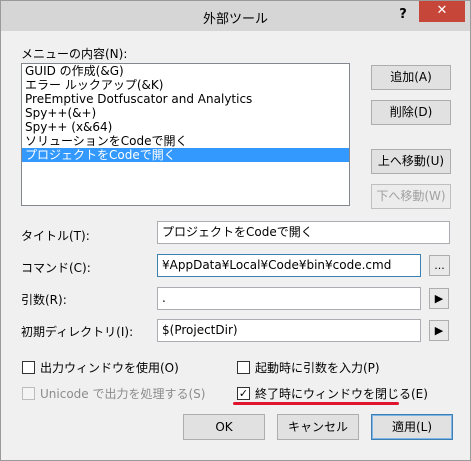 This screenshot has width=471, height=461. What do you see at coordinates (235, 16) in the screenshot?
I see `title-bar: 外部ツール ? ✕` at bounding box center [235, 16].